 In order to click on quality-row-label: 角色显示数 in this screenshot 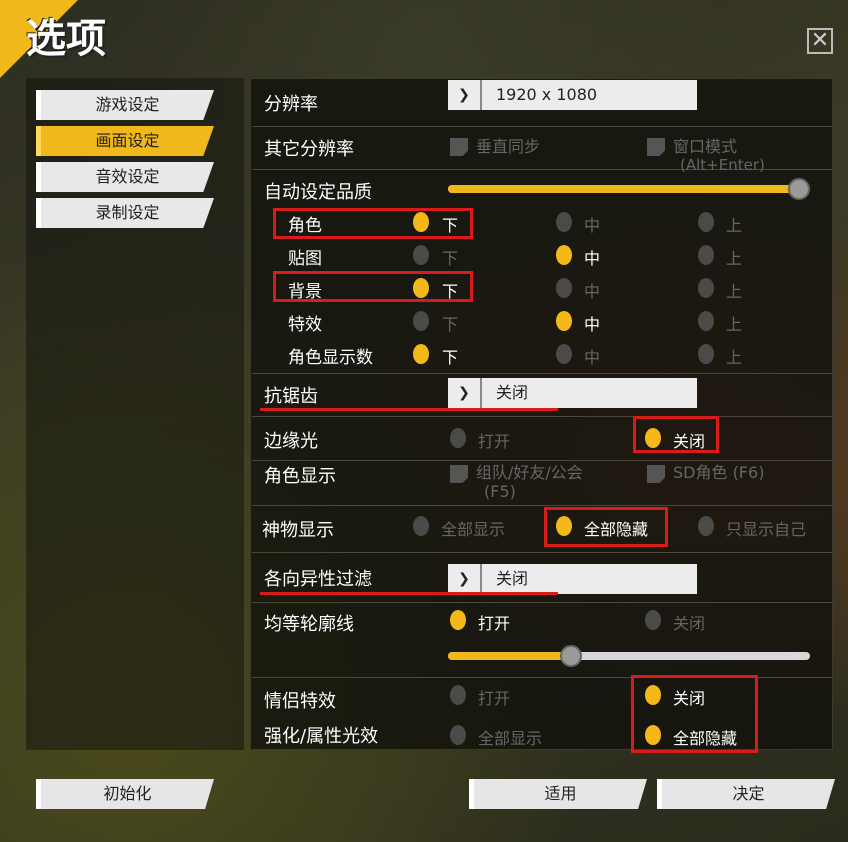, I will do `click(330, 358)`.